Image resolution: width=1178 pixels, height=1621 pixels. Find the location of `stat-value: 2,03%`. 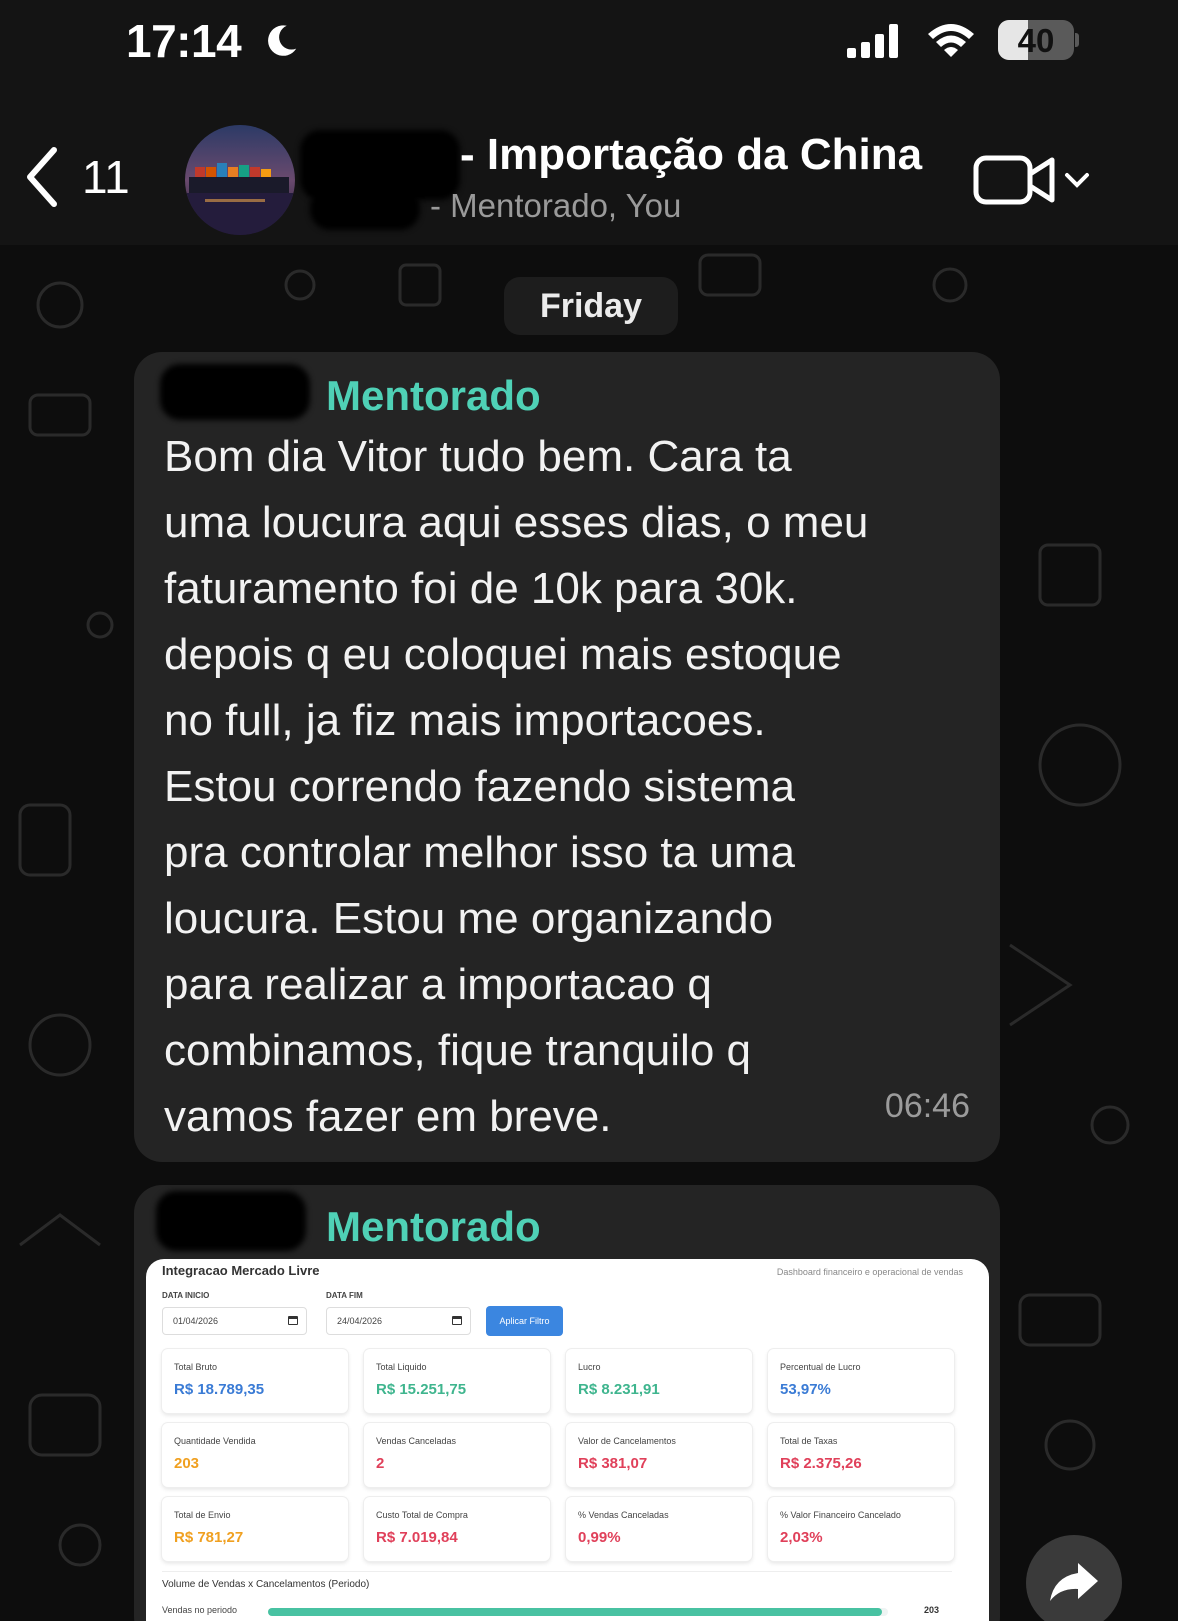

stat-value: 2,03% is located at coordinates (801, 1537).